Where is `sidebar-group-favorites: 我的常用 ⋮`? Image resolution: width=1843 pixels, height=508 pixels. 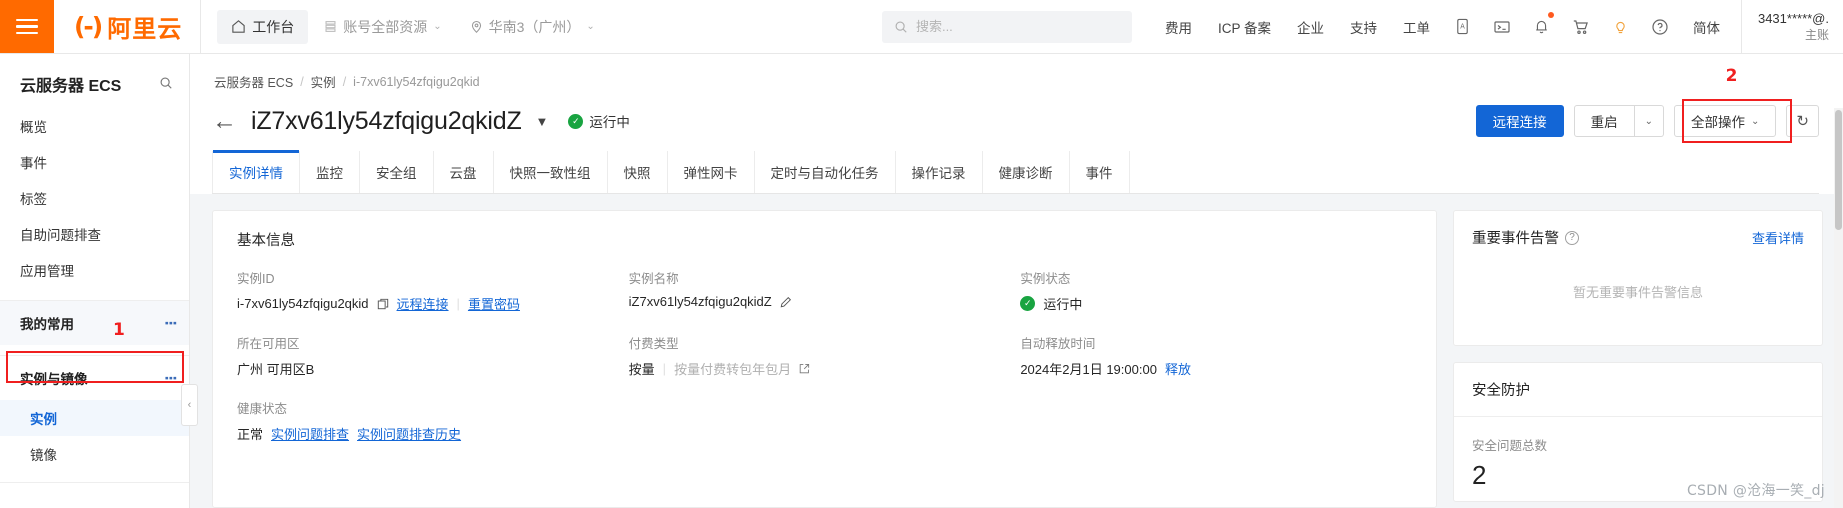
sidebar-group-favorites: 我的常用 ⋮ is located at coordinates (94, 323).